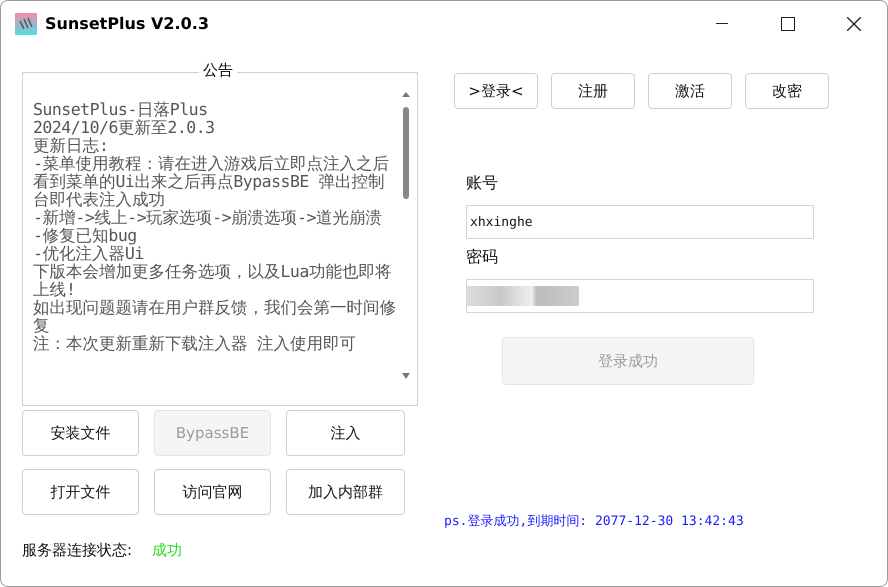  I want to click on password-field, so click(640, 296).